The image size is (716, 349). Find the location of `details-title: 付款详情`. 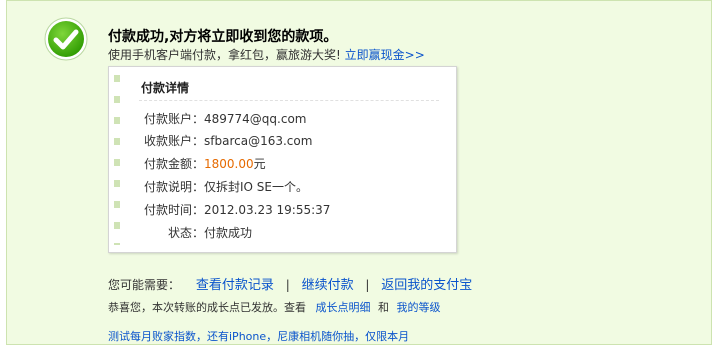

details-title: 付款详情 is located at coordinates (165, 88).